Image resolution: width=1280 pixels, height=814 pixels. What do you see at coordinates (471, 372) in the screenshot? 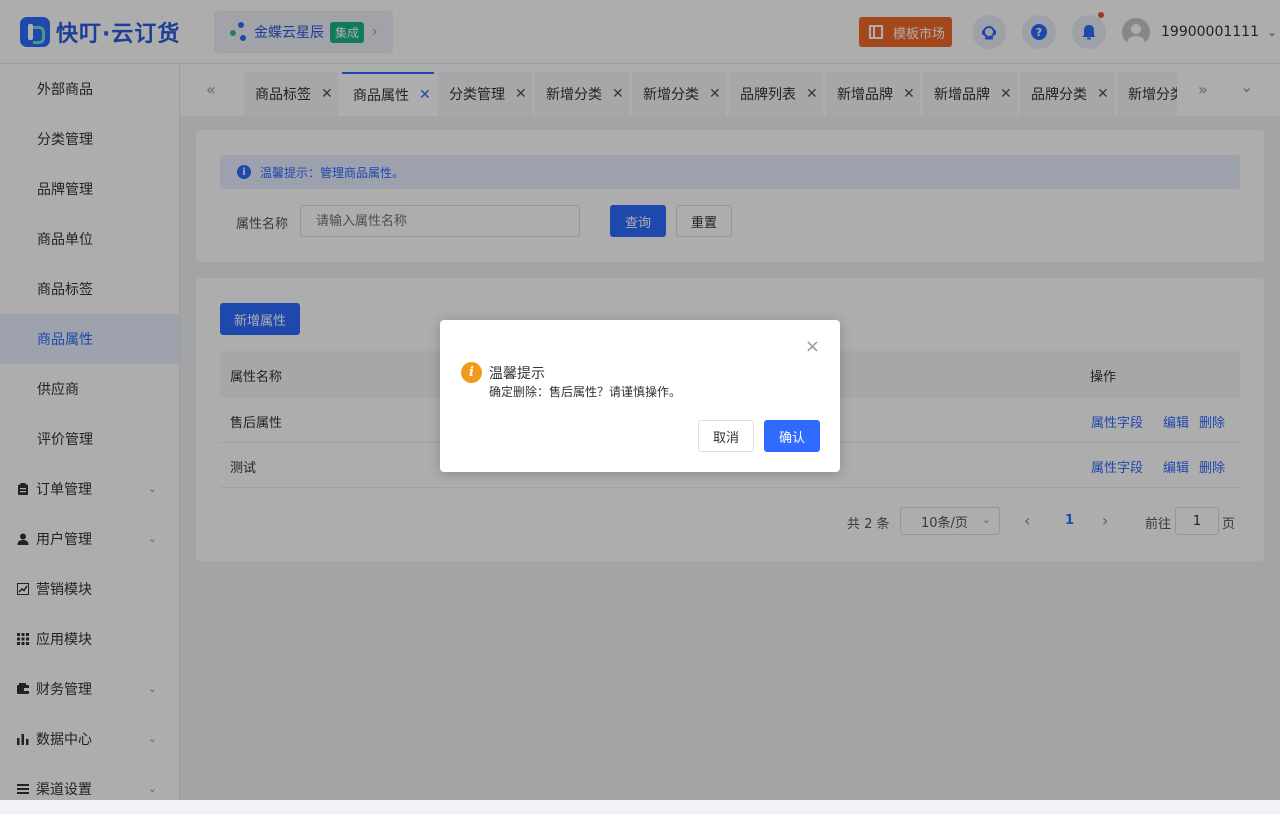
I see `warning-icon: i` at bounding box center [471, 372].